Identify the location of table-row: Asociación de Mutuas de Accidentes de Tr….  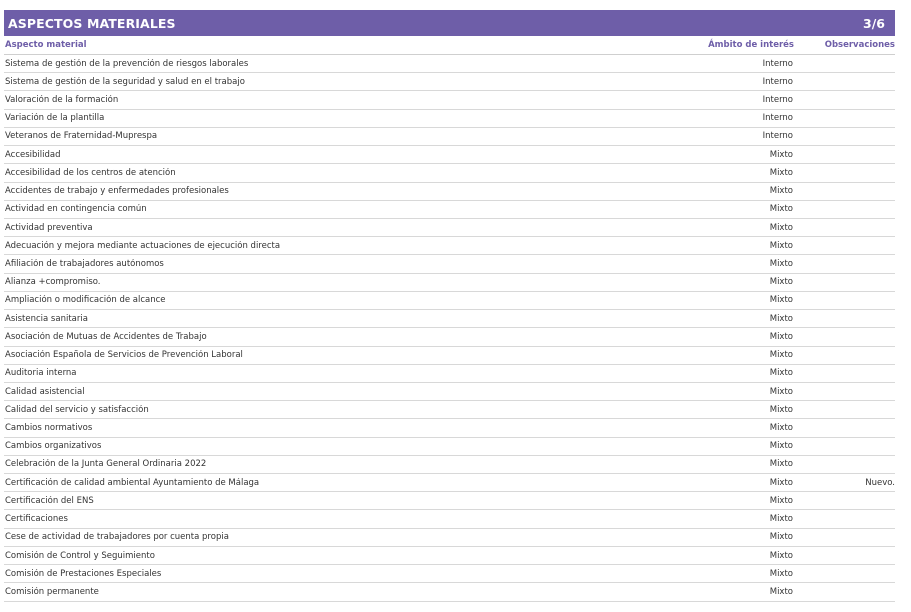
(449, 337).